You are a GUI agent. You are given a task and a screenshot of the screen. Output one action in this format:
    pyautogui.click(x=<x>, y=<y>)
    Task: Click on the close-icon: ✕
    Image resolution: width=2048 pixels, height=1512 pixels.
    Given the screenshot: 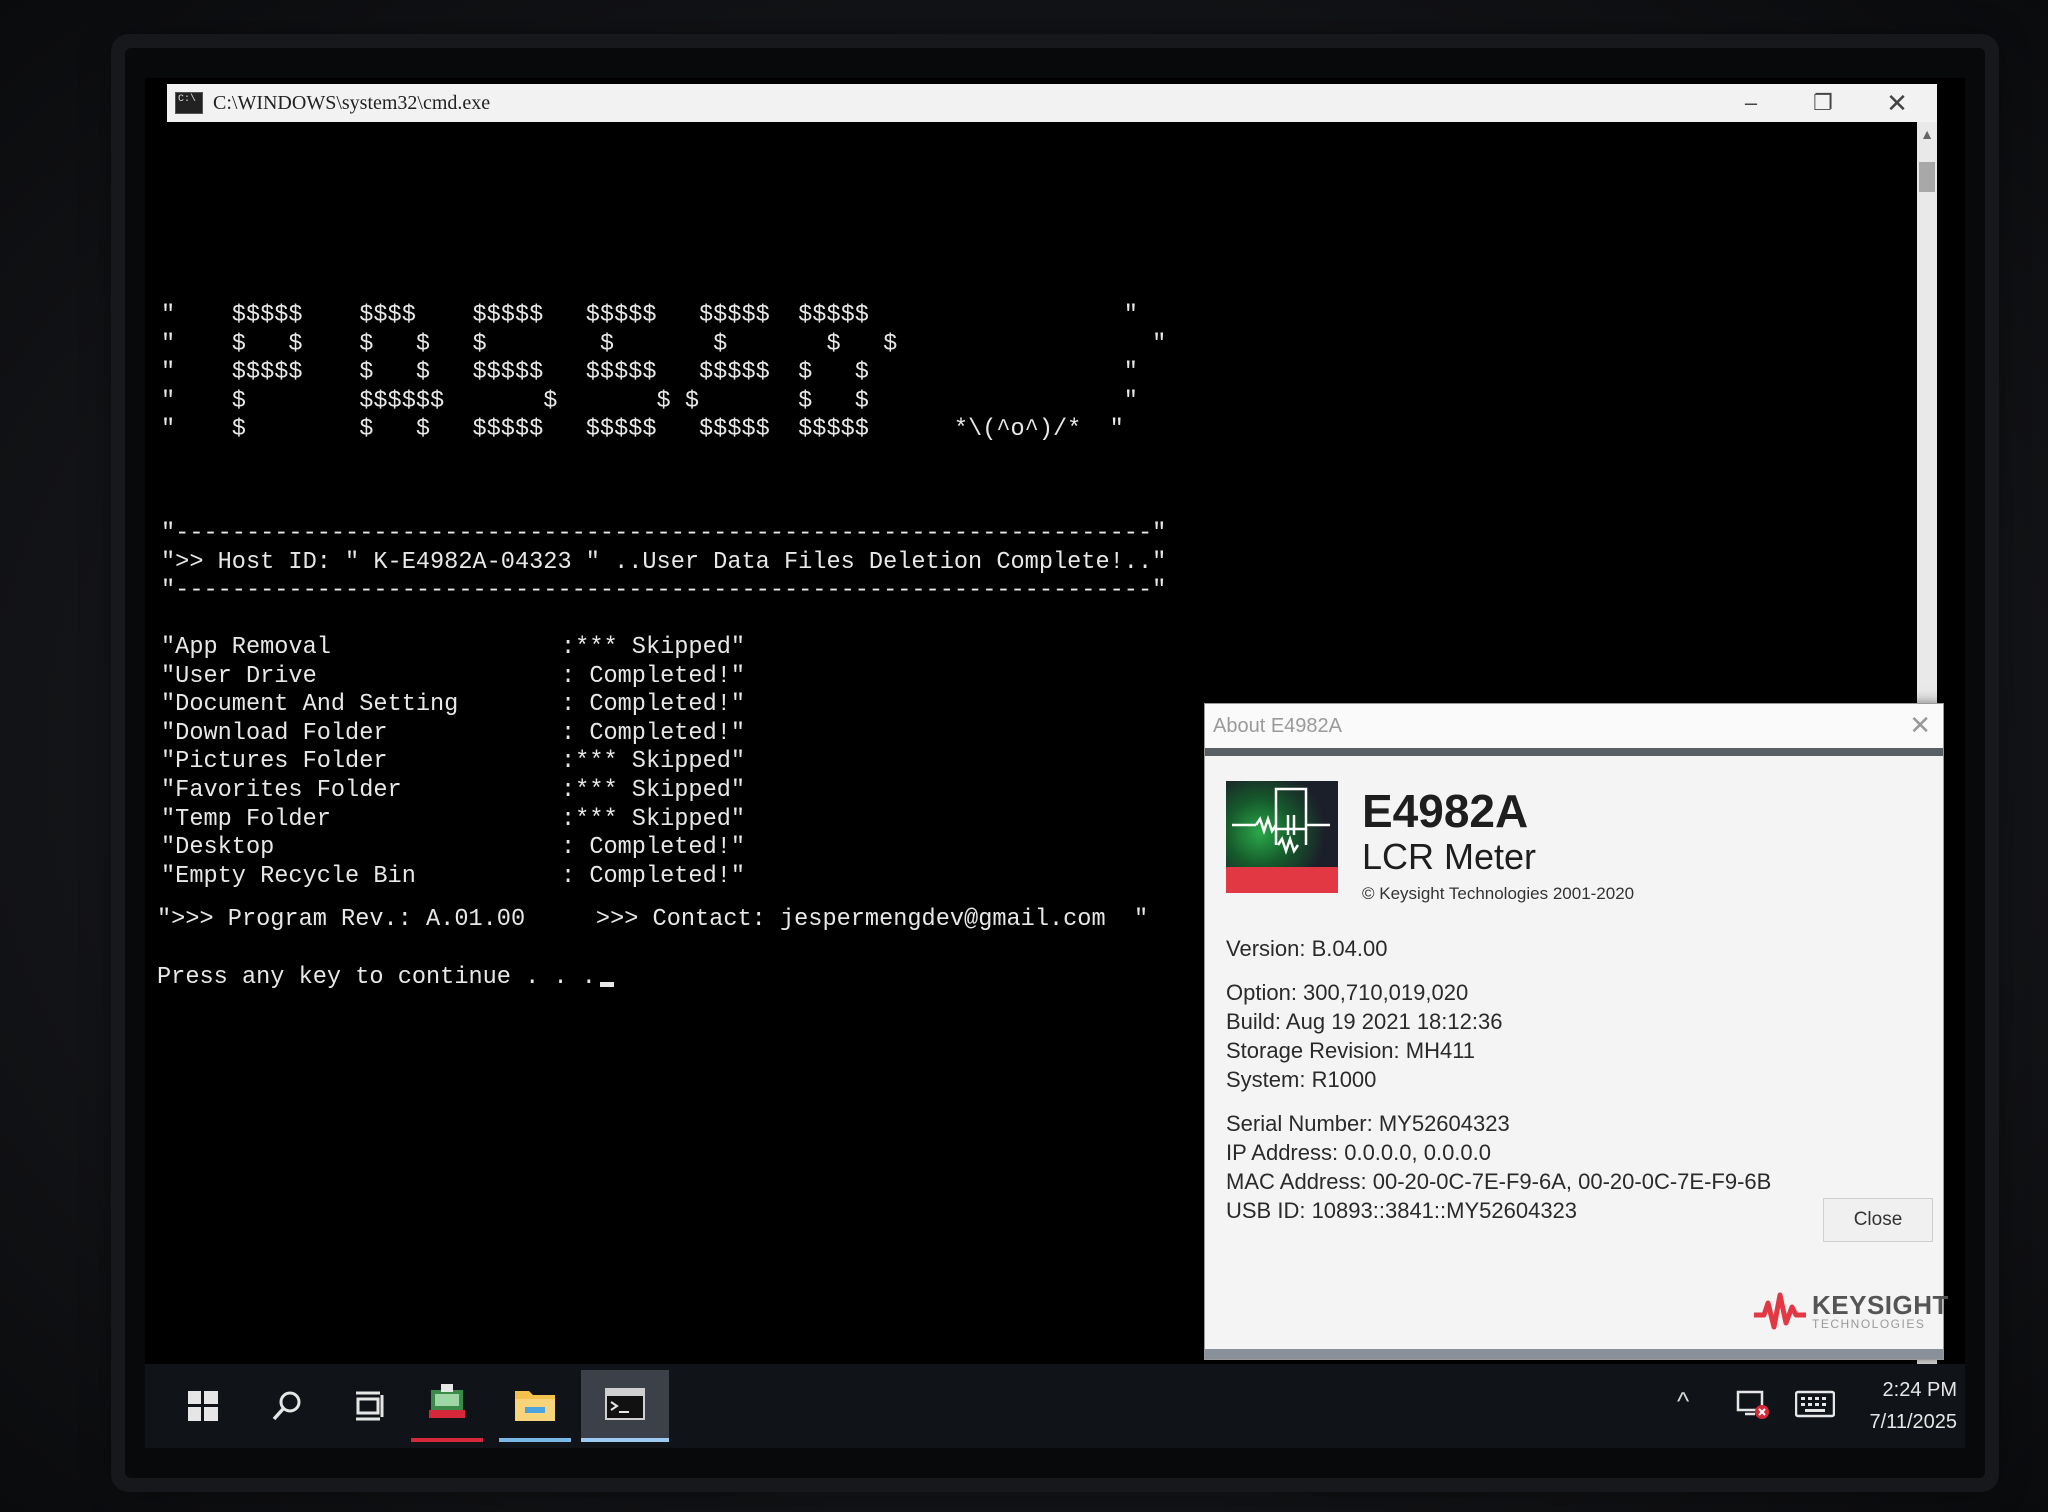 What is the action you would take?
    pyautogui.click(x=1920, y=725)
    